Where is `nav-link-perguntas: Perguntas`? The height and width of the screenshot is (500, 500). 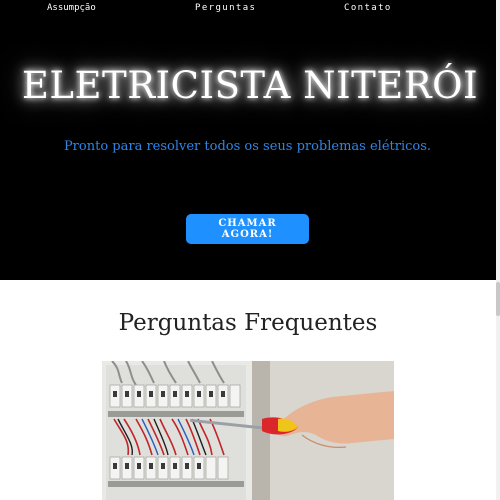
nav-link-perguntas: Perguntas is located at coordinates (225, 8).